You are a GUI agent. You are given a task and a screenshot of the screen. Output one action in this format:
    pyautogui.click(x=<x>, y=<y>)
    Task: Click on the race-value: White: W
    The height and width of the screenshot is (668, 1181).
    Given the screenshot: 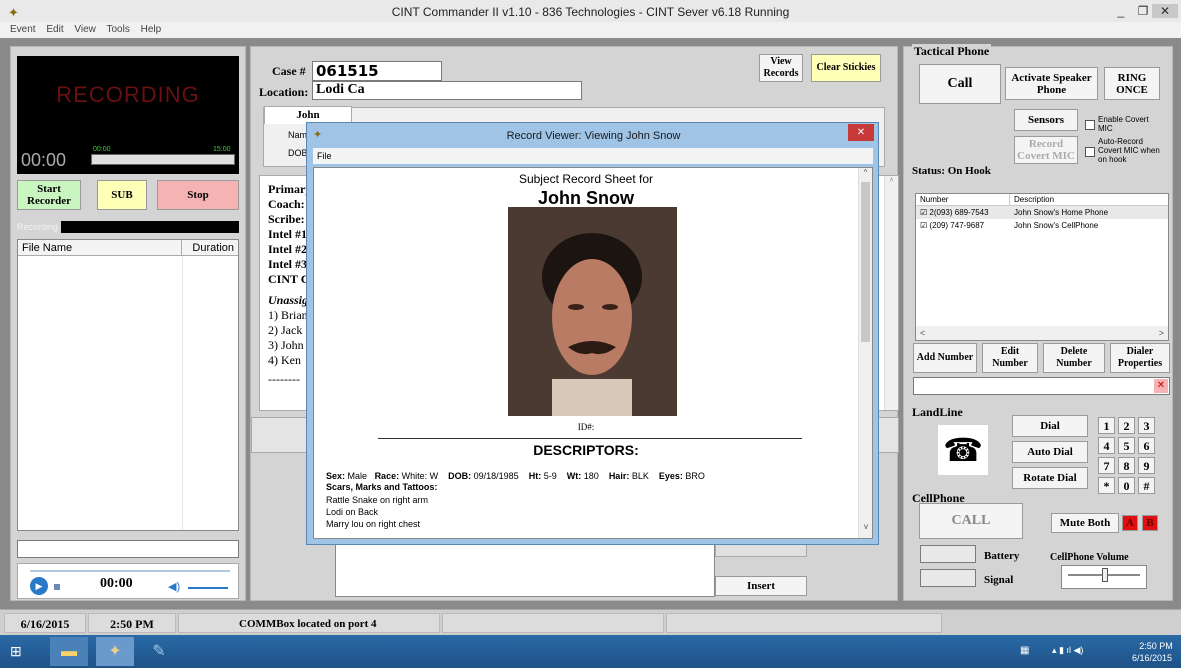 What is the action you would take?
    pyautogui.click(x=420, y=476)
    